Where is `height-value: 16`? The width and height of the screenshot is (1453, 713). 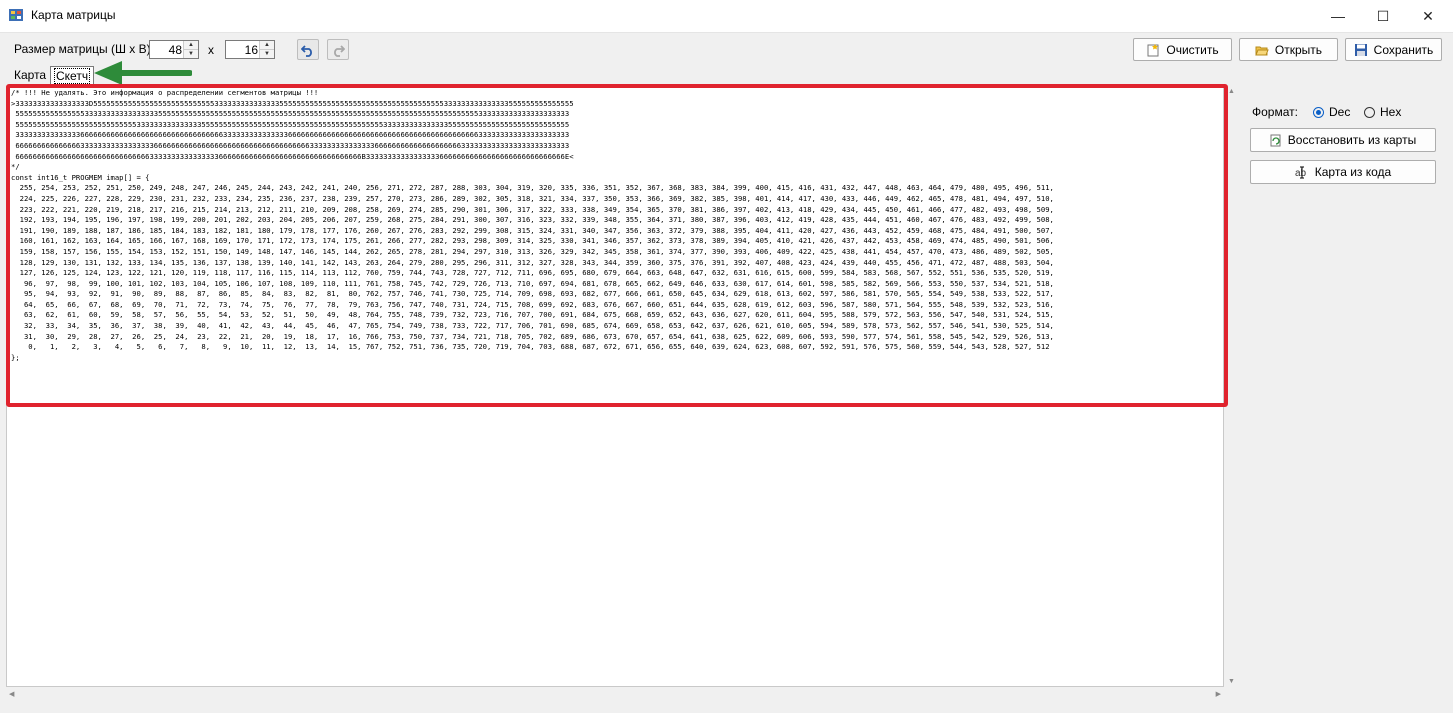 height-value: 16 is located at coordinates (251, 50).